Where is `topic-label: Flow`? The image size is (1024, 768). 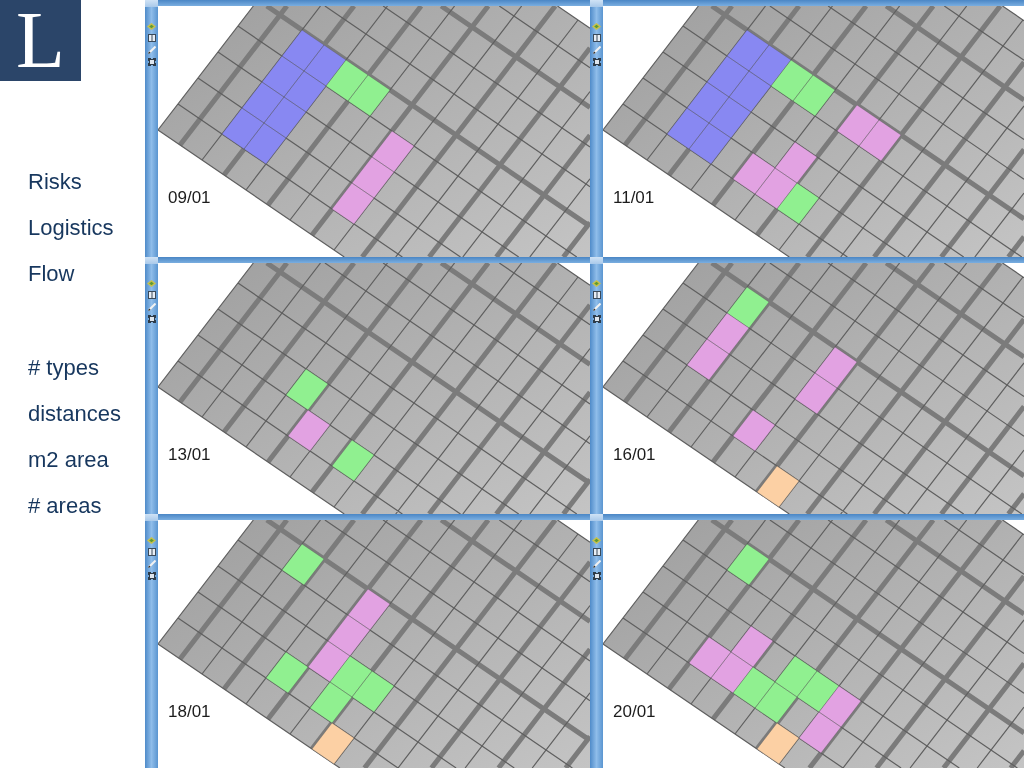
topic-label: Flow is located at coordinates (51, 274).